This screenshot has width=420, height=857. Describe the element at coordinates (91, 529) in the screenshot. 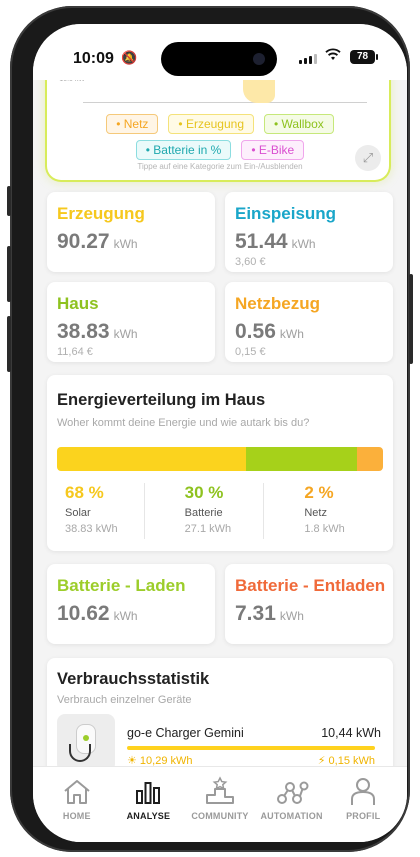

I see `solar-kwh: 38.83 kWh` at that location.